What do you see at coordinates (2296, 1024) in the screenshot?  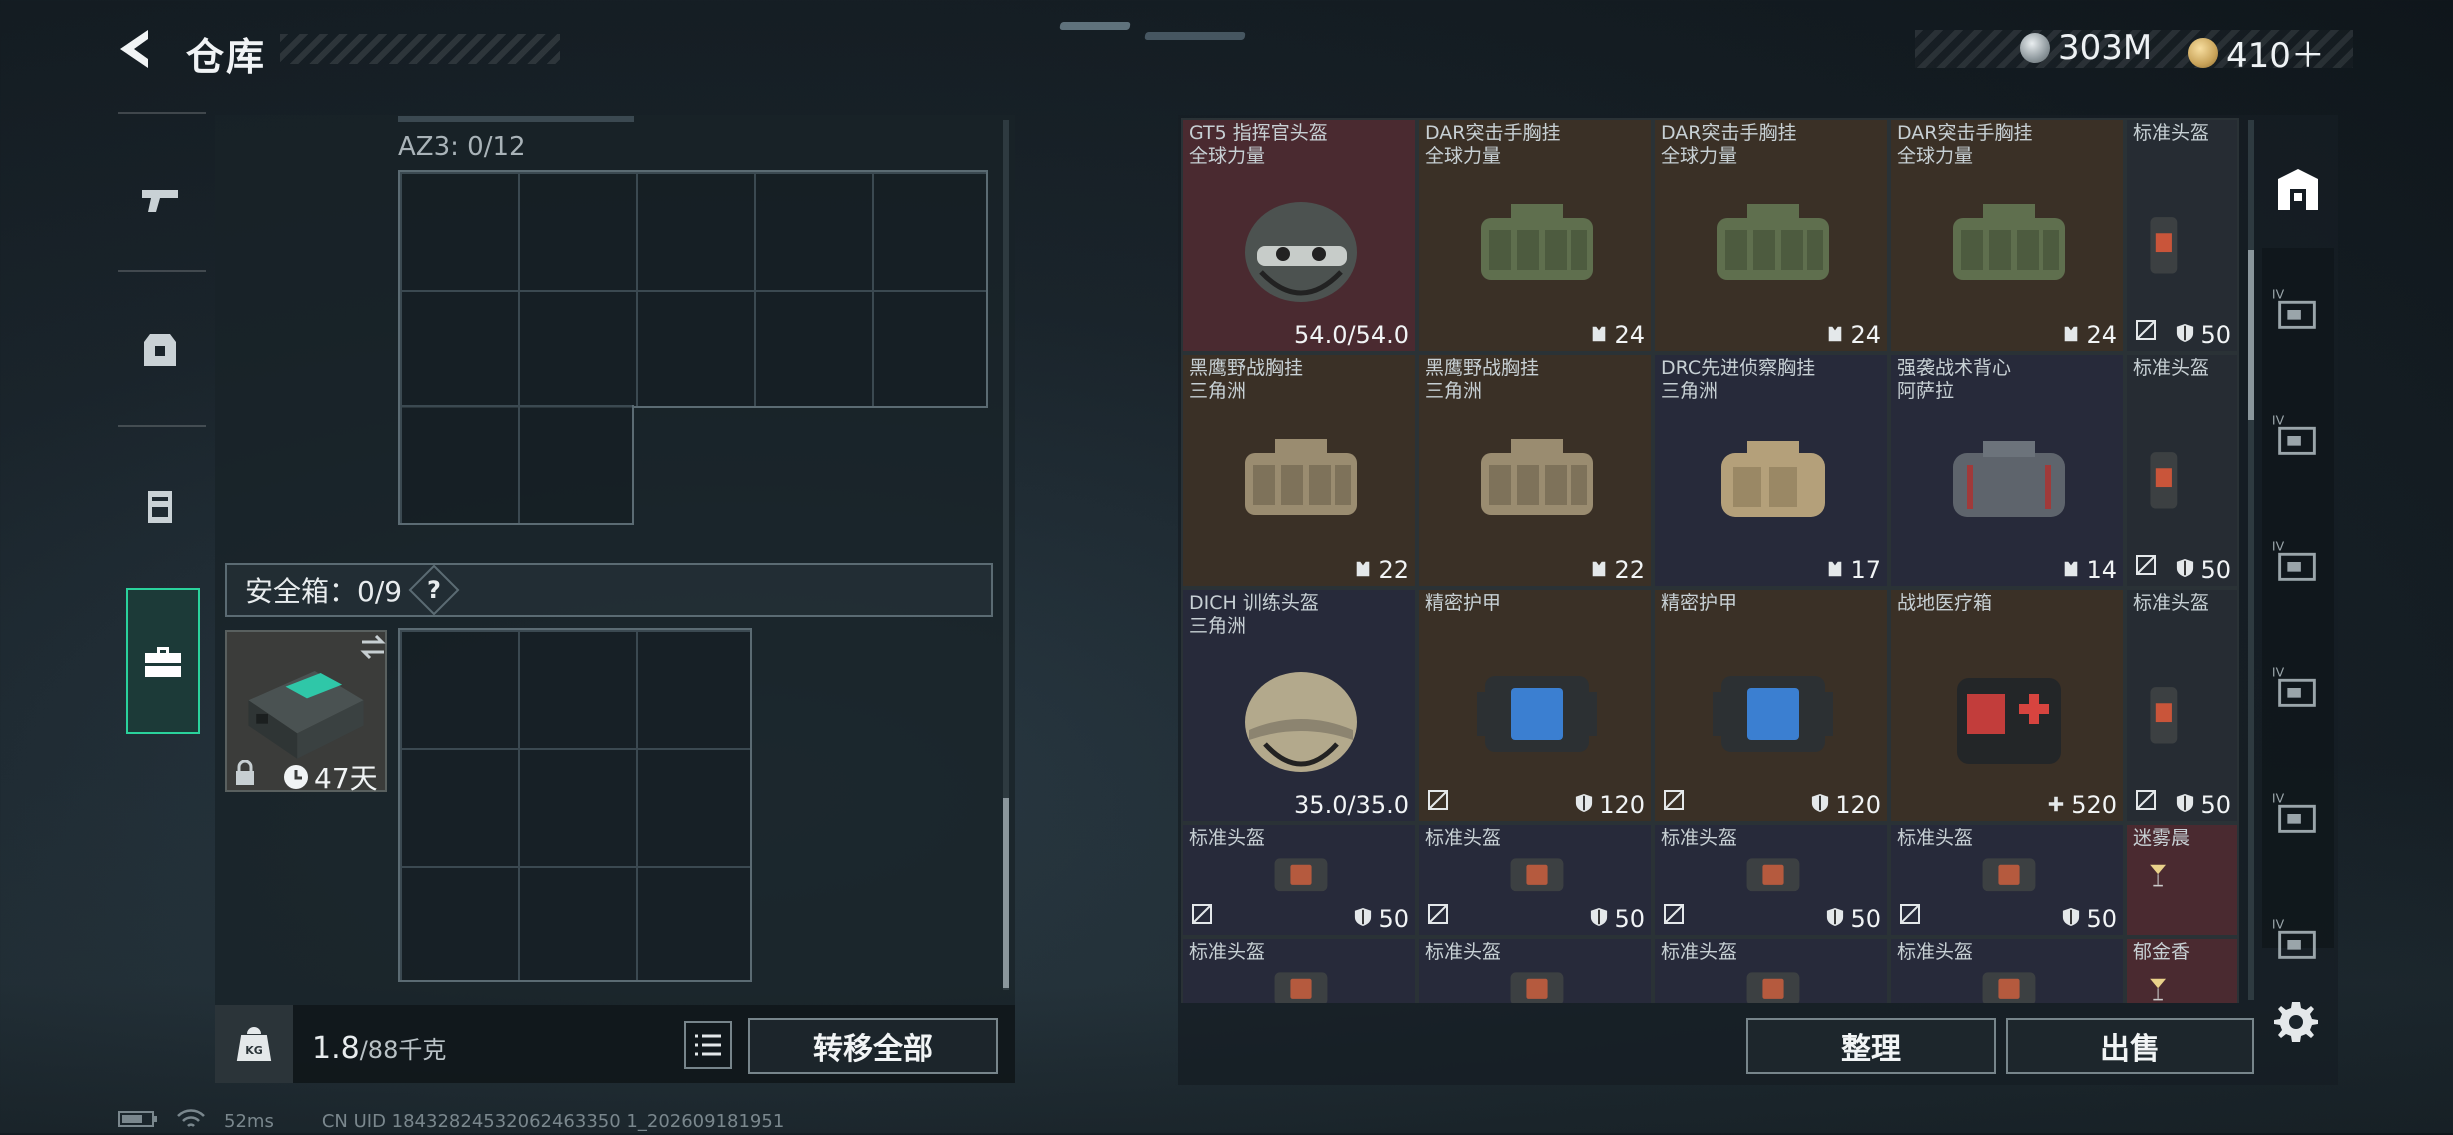 I see `settings-gear-icon` at bounding box center [2296, 1024].